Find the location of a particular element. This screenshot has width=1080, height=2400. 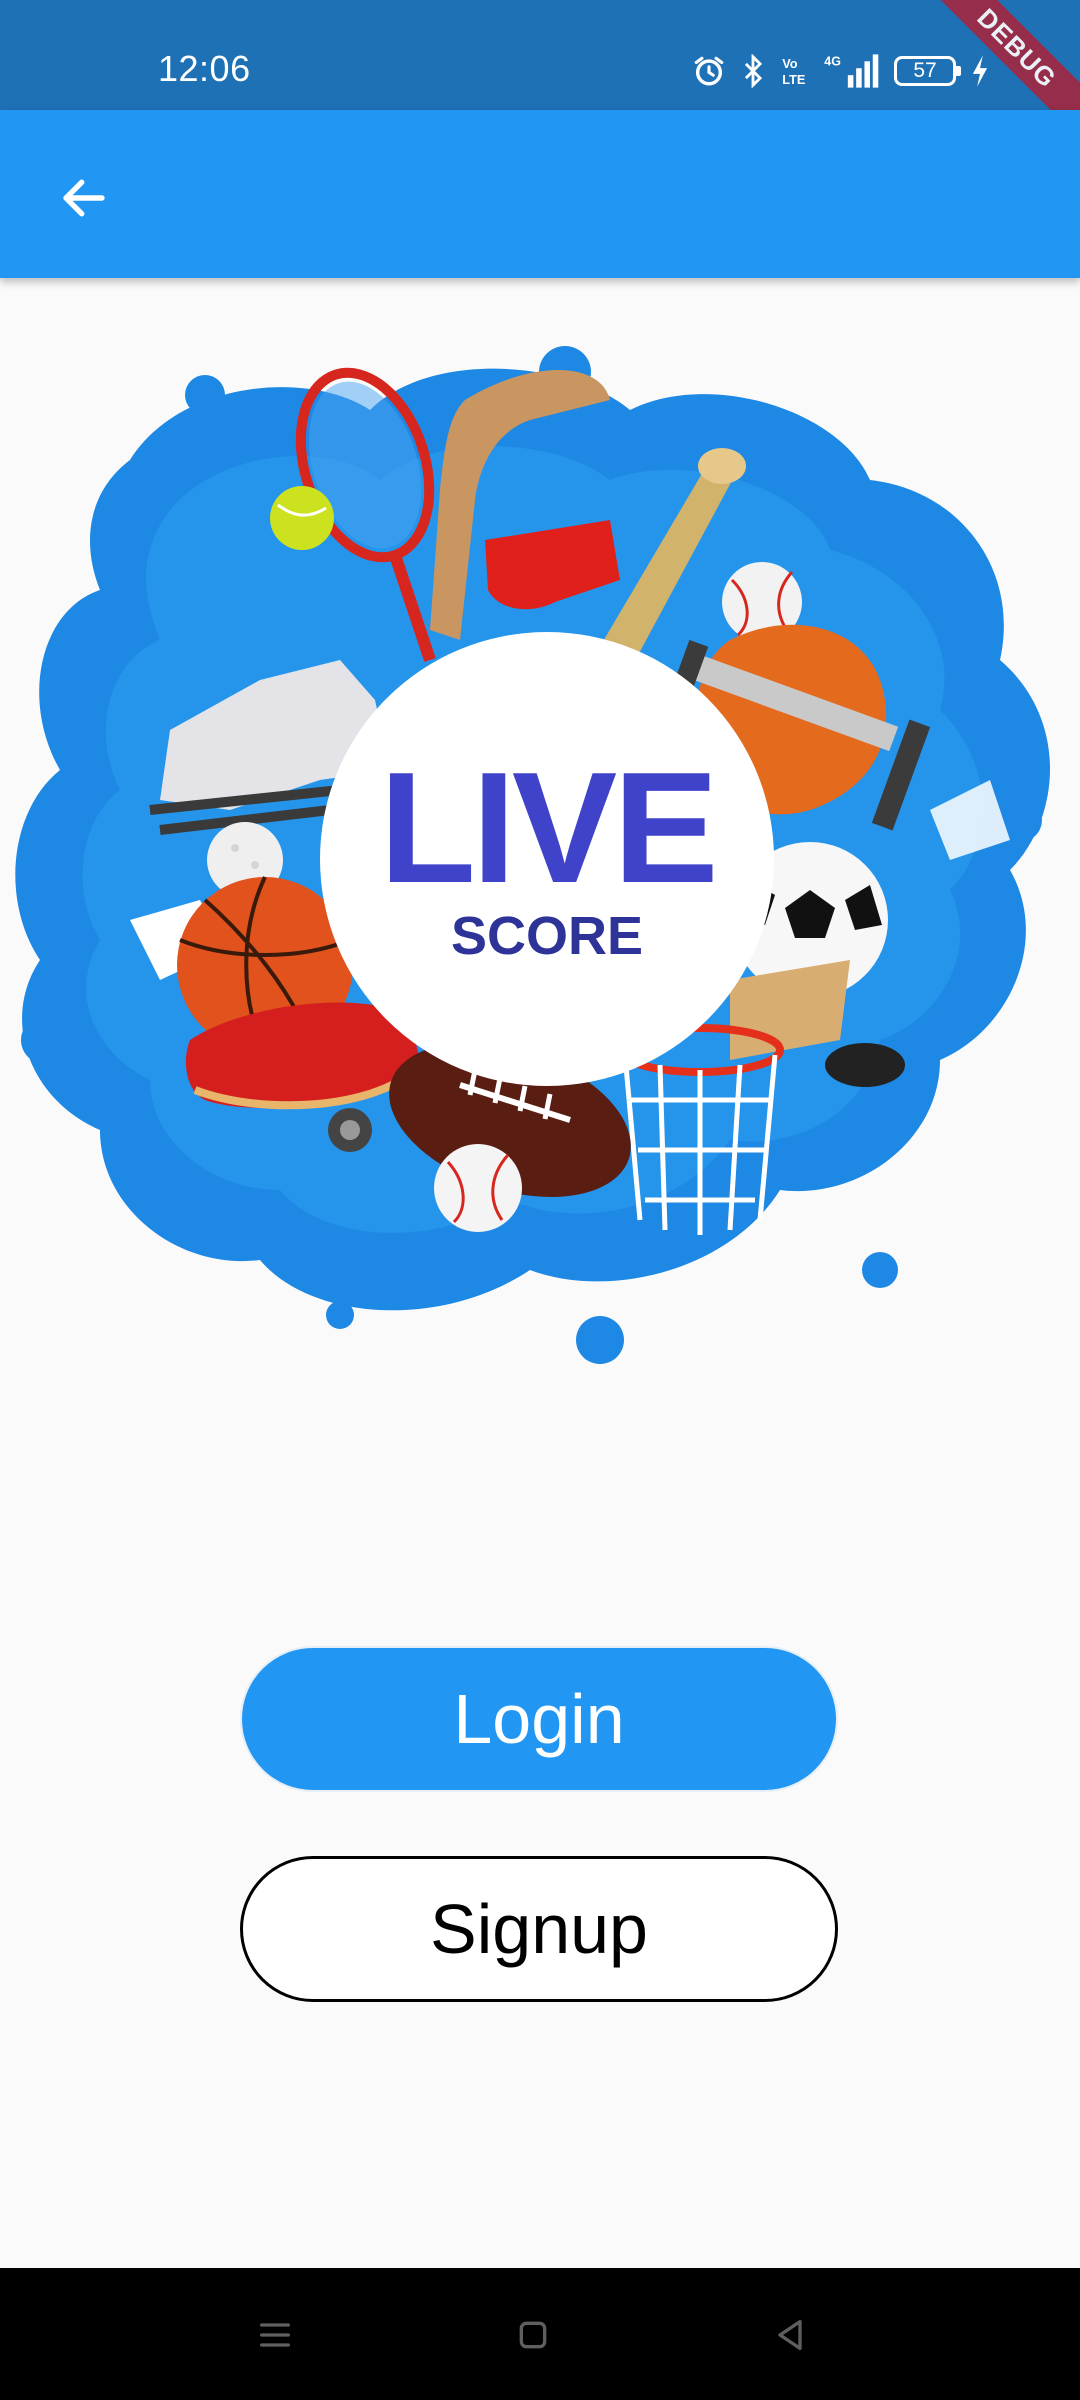

volte-icon: Vo LTE is located at coordinates (793, 71).